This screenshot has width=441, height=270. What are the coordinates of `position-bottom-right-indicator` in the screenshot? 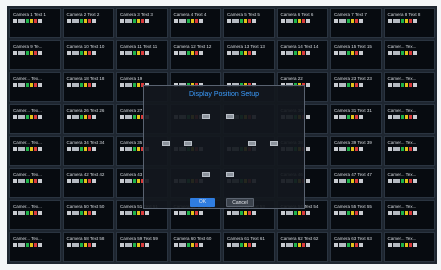 It's located at (230, 174).